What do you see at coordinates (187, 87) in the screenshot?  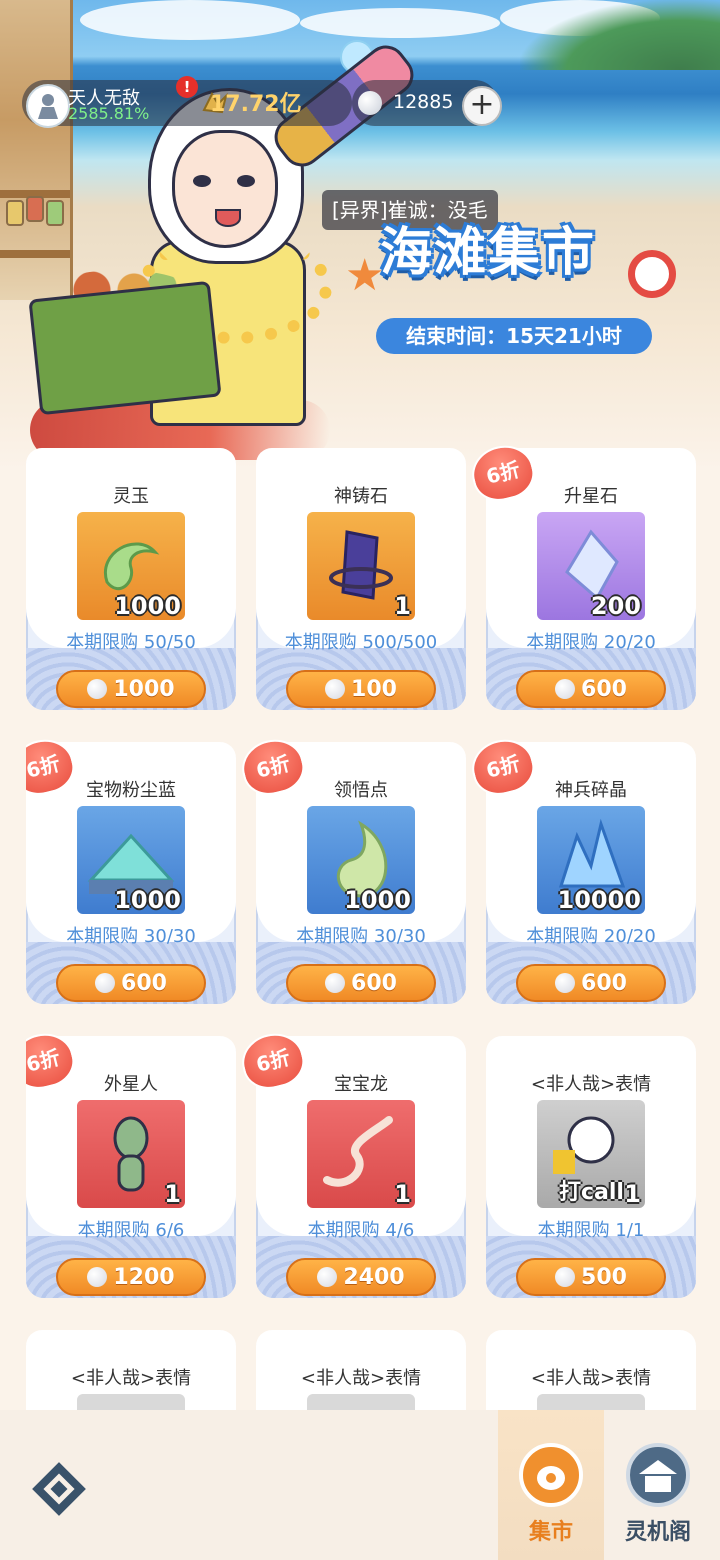 I see `notification-badge: !` at bounding box center [187, 87].